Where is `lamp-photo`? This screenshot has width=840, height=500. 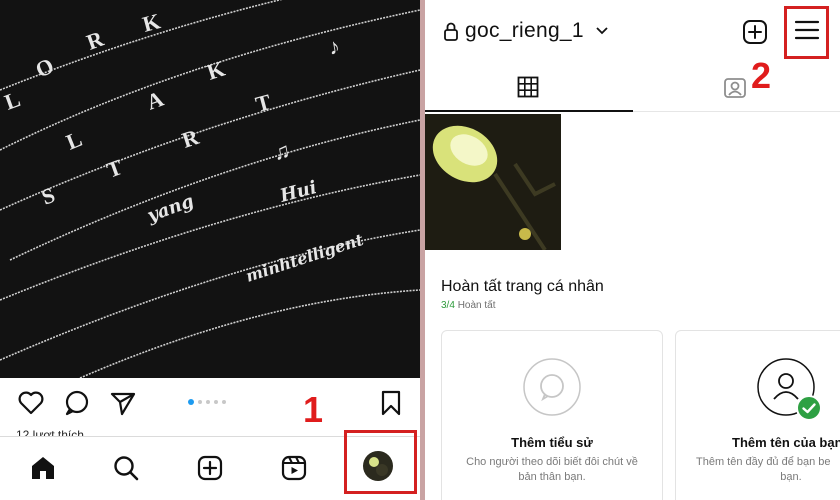
lamp-photo is located at coordinates (493, 182).